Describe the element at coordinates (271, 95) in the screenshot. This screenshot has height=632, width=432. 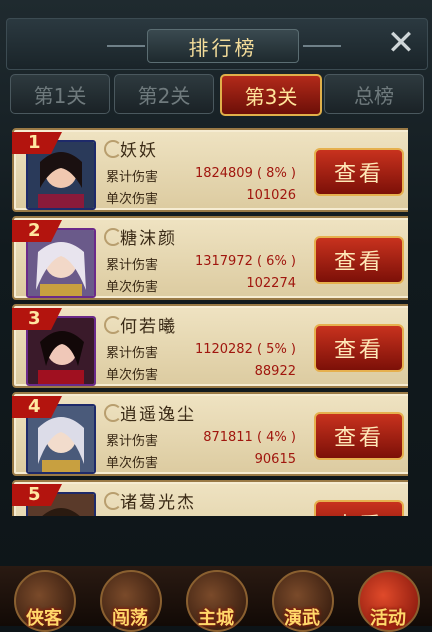
I see `tab-stage-3: 第3关` at that location.